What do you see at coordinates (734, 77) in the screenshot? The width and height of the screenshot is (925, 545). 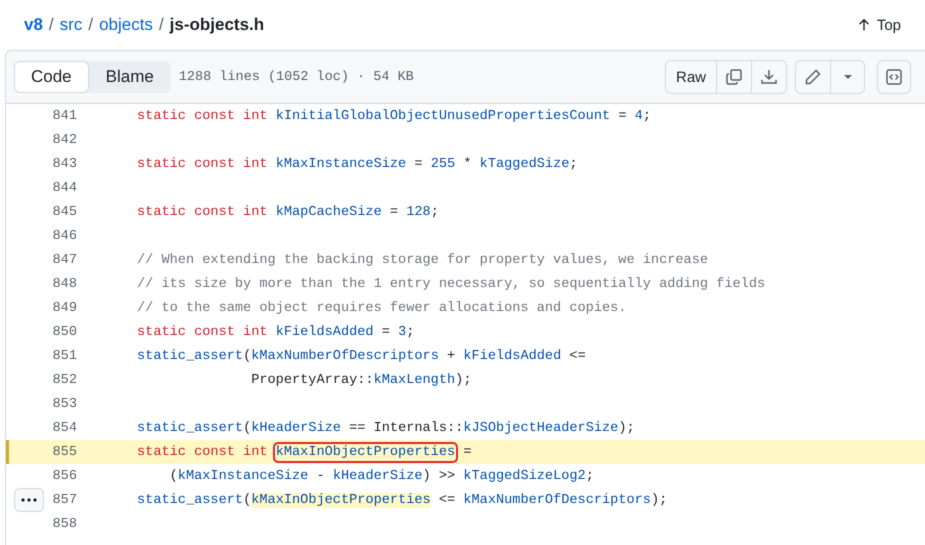 I see `copy-icon` at bounding box center [734, 77].